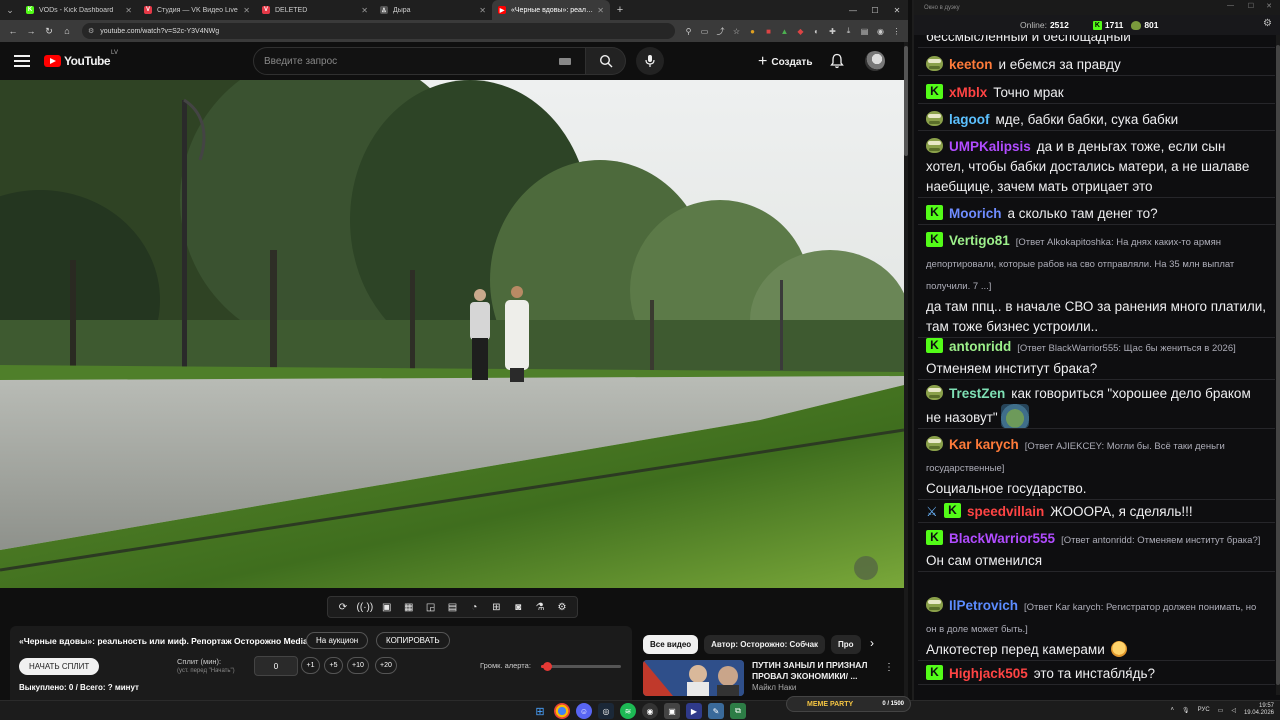 The image size is (1280, 720). I want to click on browser-tab: K VODs - Kick Dashboard ✕, so click(79, 10).